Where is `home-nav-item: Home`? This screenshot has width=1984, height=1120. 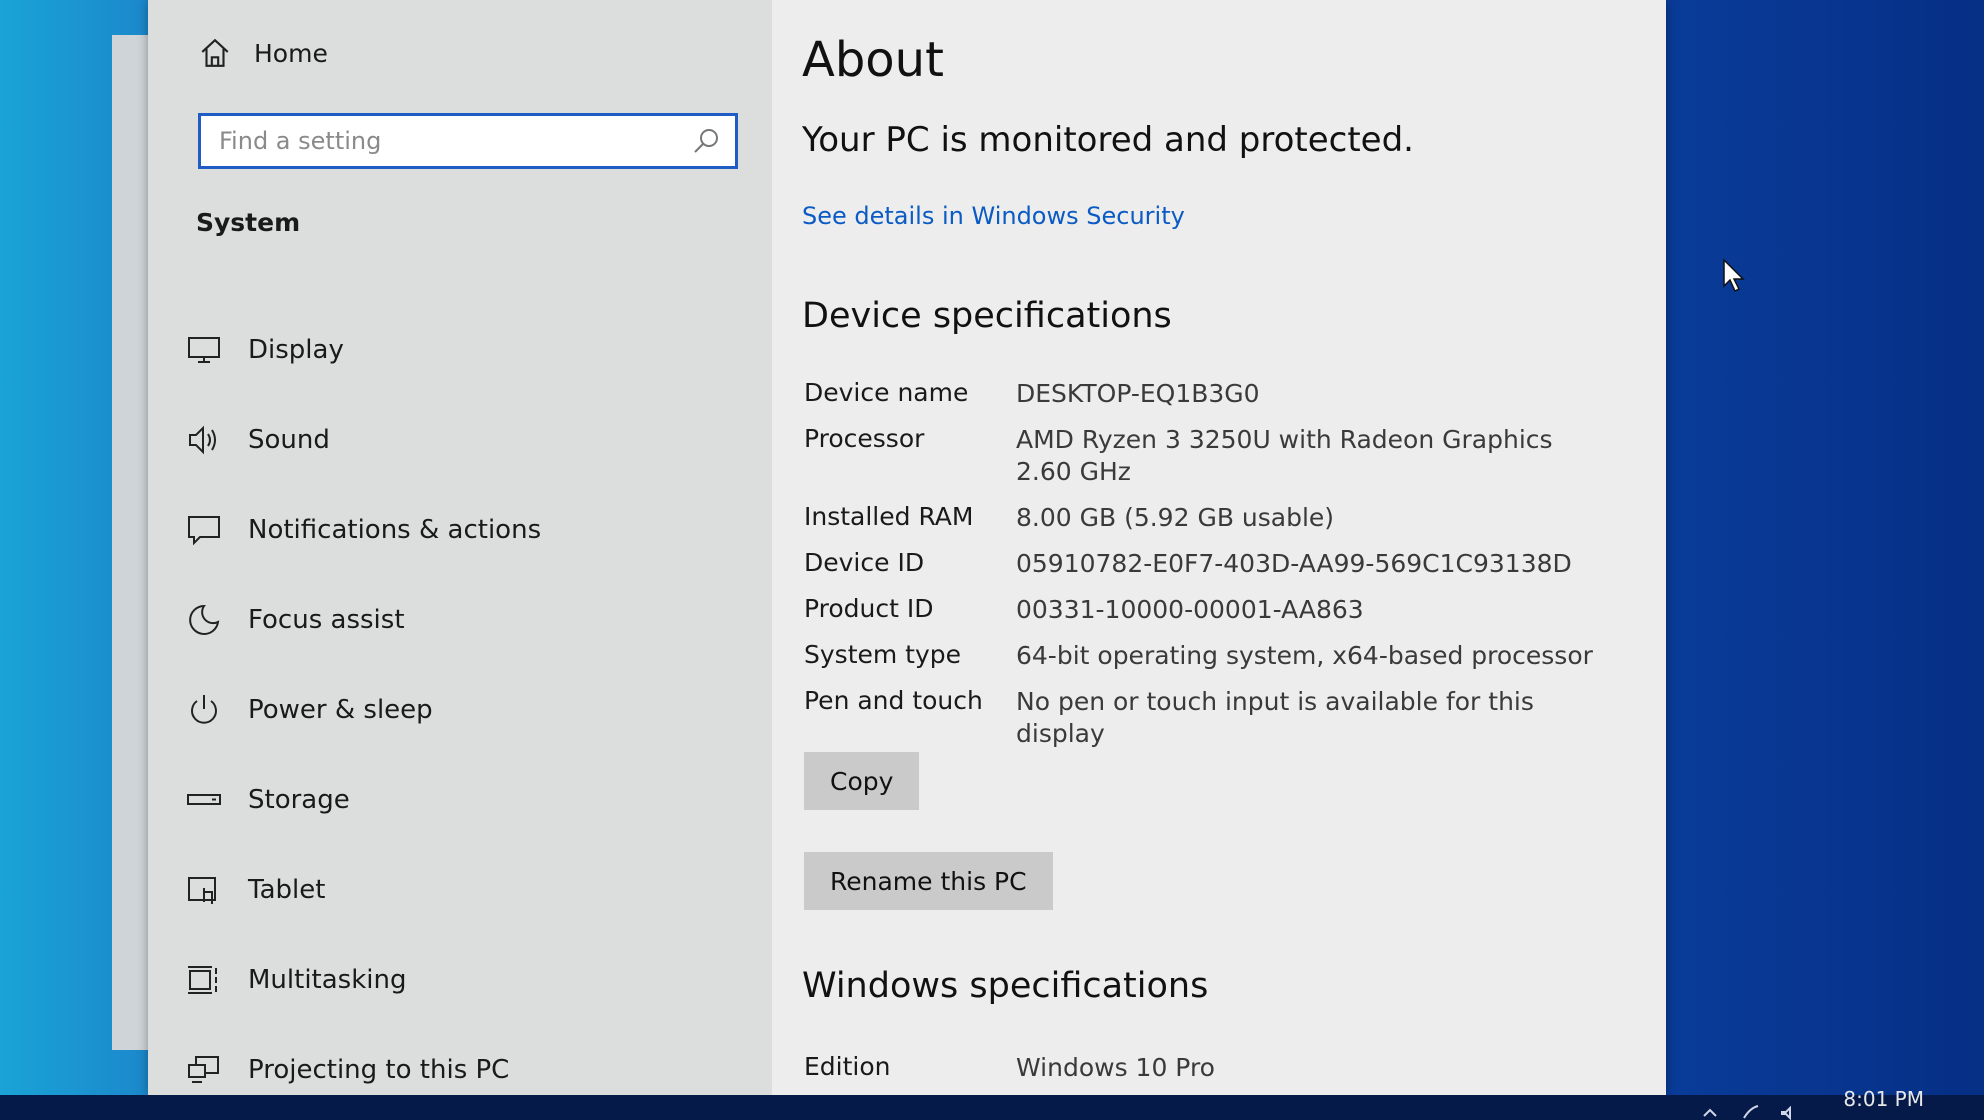
home-nav-item: Home is located at coordinates (263, 53).